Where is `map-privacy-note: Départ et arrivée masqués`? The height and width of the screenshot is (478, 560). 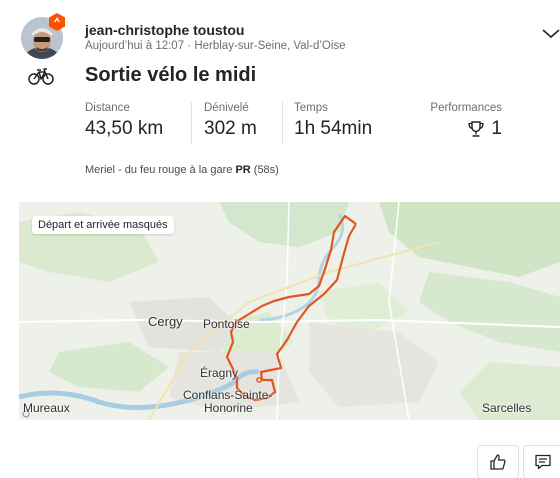 map-privacy-note: Départ et arrivée masqués is located at coordinates (103, 225).